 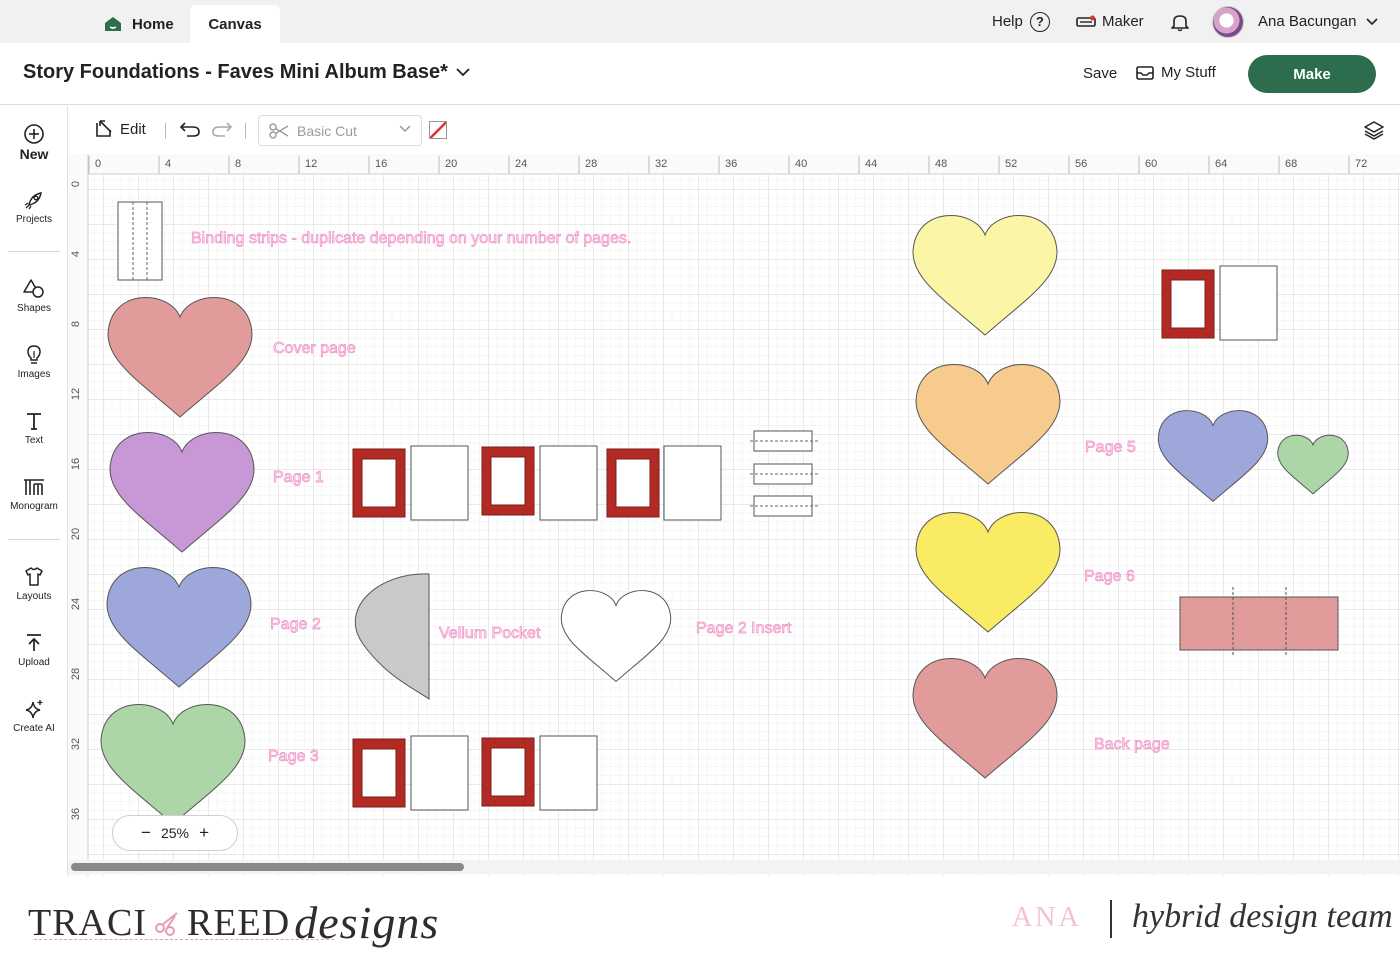 What do you see at coordinates (1180, 21) in the screenshot?
I see `notifications-button` at bounding box center [1180, 21].